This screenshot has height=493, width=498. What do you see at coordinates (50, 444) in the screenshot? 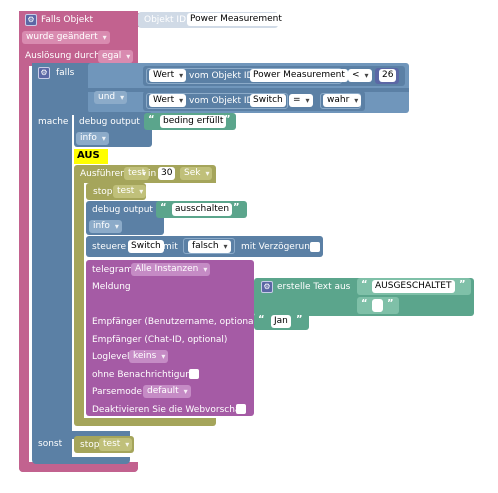
I see `sonst-label: sonst` at bounding box center [50, 444].